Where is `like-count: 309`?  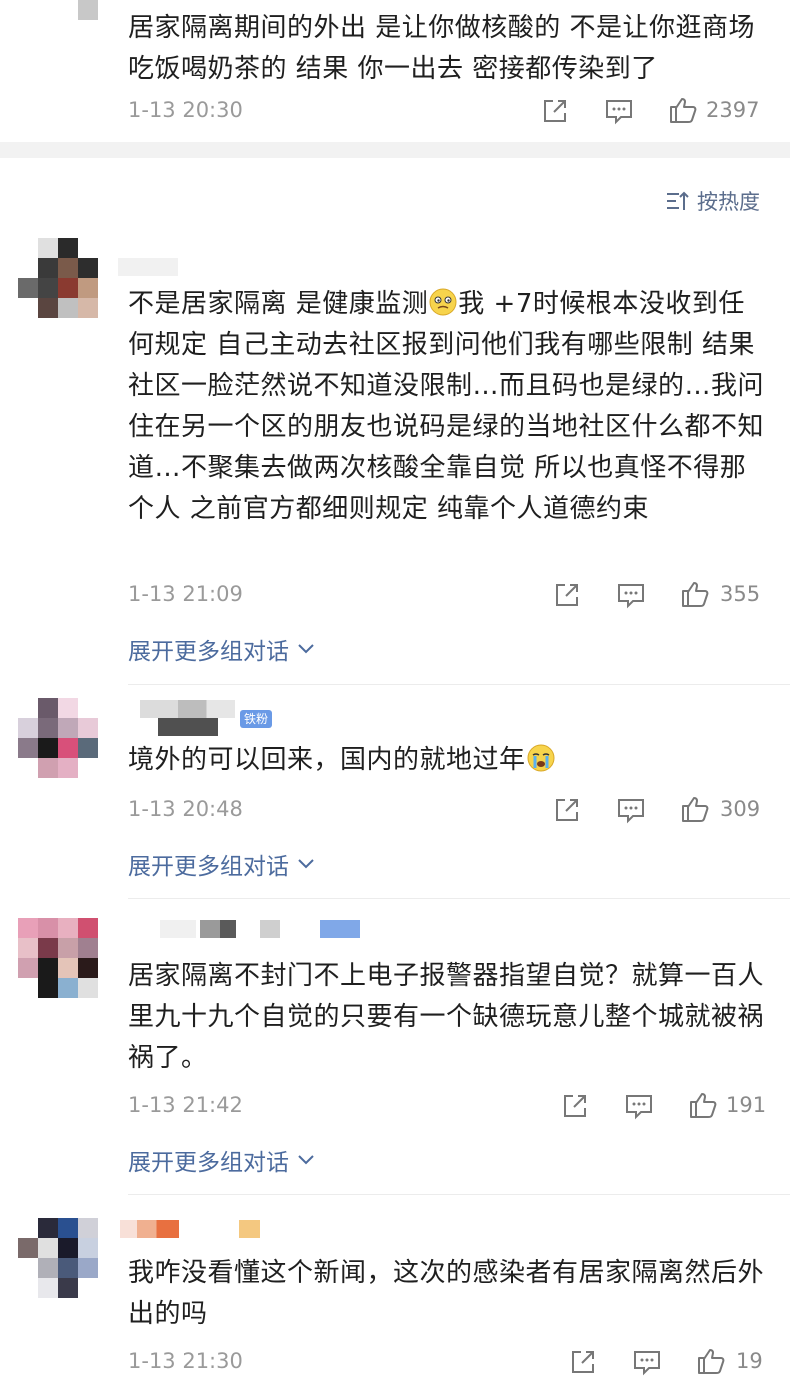 like-count: 309 is located at coordinates (740, 809).